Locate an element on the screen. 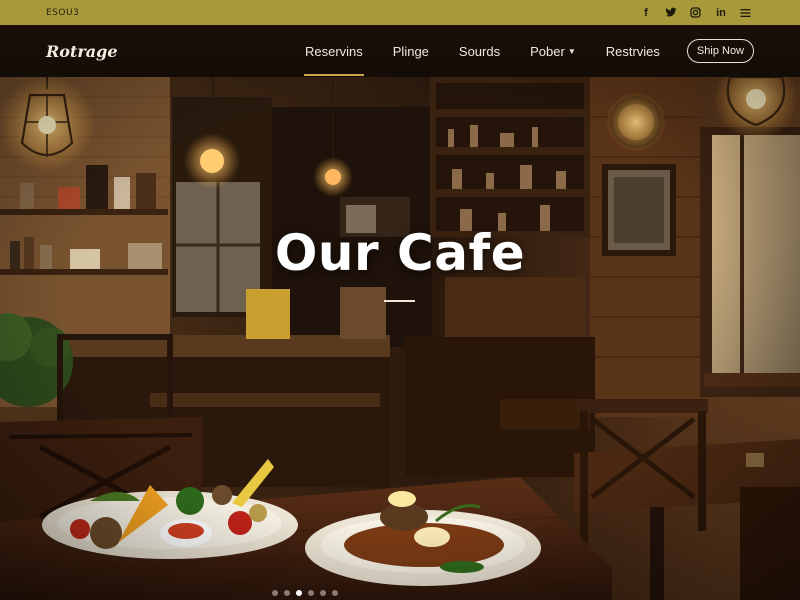 This screenshot has width=800, height=600. hero-title-divider is located at coordinates (399, 301).